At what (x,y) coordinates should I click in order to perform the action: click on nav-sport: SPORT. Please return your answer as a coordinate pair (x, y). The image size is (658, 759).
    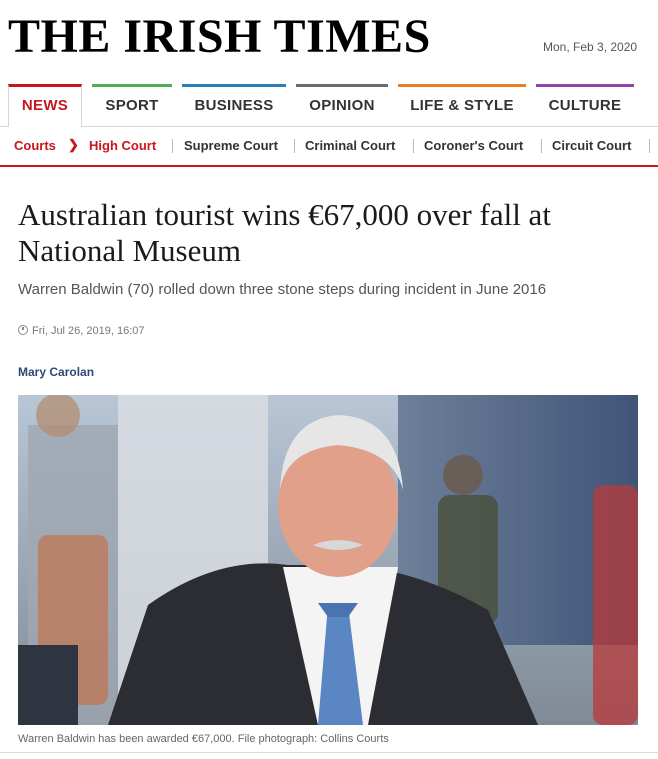
    Looking at the image, I should click on (132, 104).